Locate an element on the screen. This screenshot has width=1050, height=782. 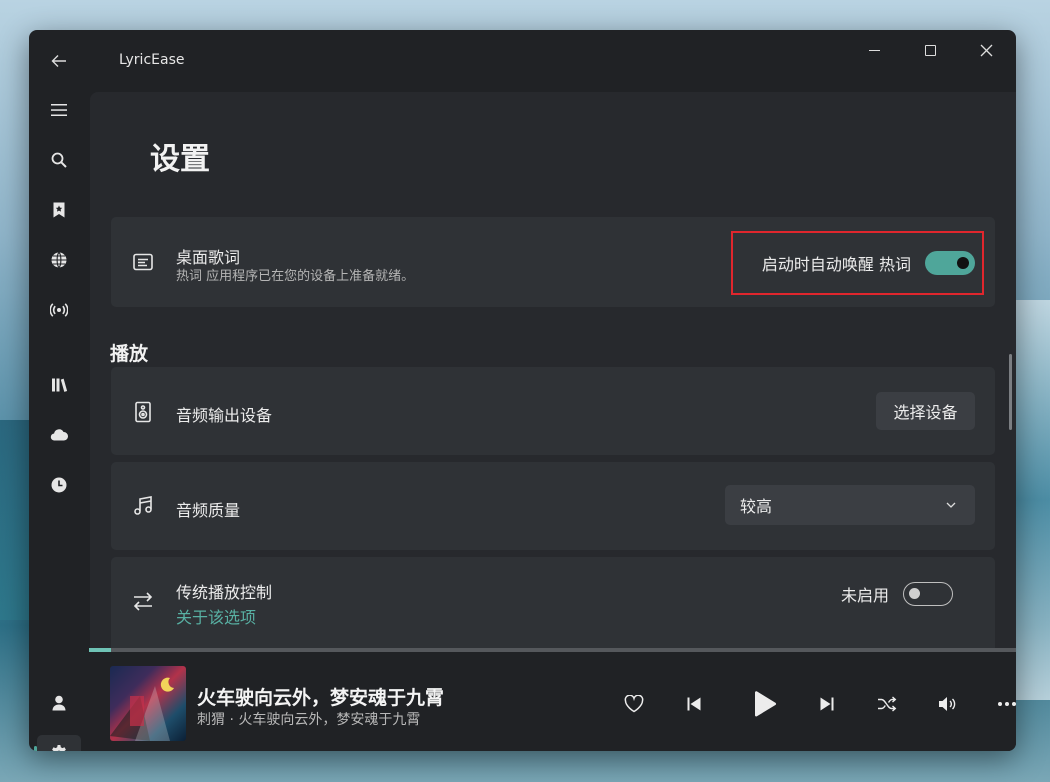
globe-icon is located at coordinates (59, 260).